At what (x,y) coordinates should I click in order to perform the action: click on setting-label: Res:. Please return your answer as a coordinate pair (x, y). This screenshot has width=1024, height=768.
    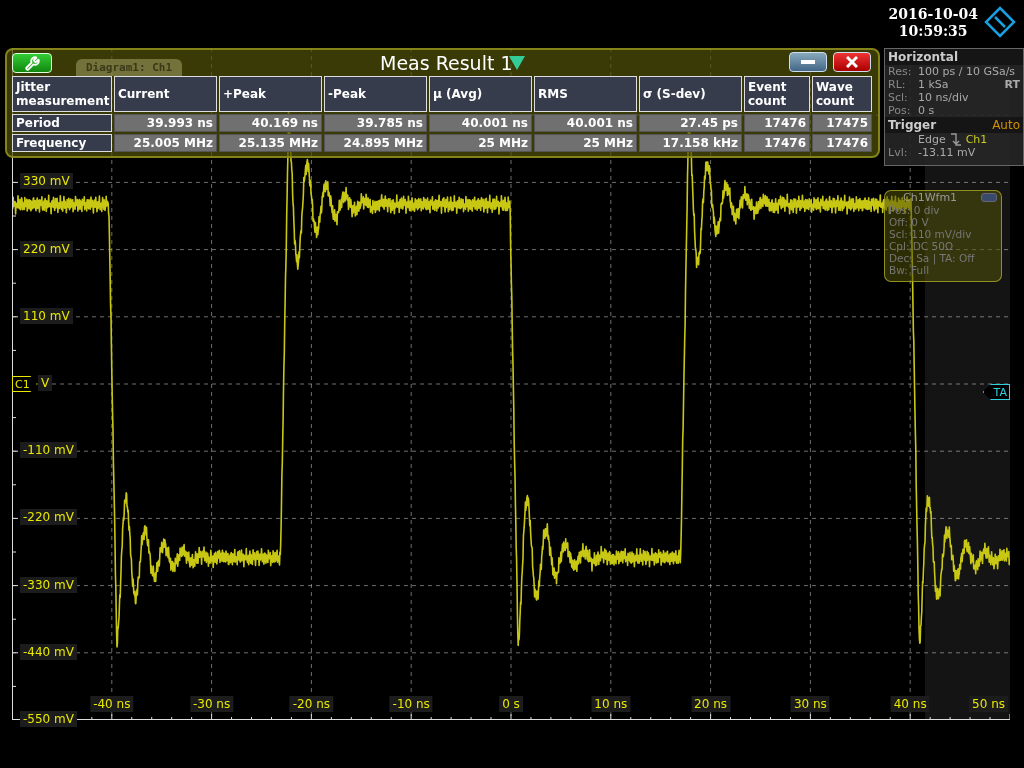
    Looking at the image, I should click on (900, 71).